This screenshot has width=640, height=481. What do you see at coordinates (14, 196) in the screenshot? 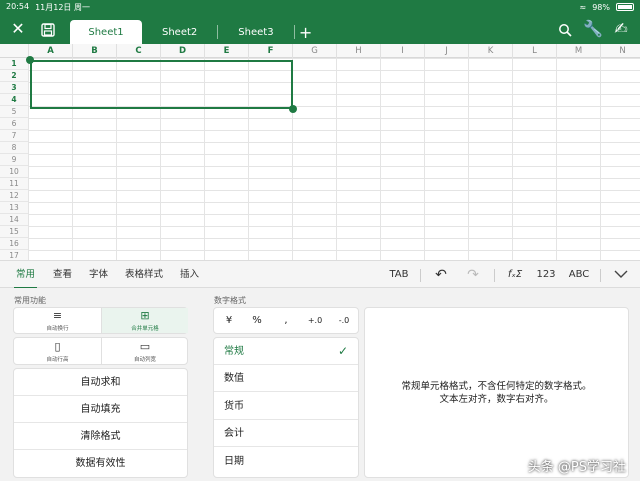
I see `row-header: 12` at bounding box center [14, 196].